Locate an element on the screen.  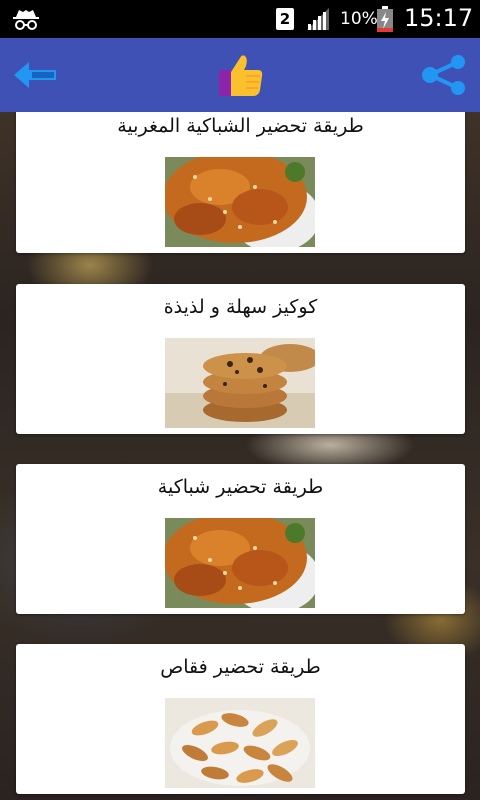
recipe-image-fekkas is located at coordinates (240, 743).